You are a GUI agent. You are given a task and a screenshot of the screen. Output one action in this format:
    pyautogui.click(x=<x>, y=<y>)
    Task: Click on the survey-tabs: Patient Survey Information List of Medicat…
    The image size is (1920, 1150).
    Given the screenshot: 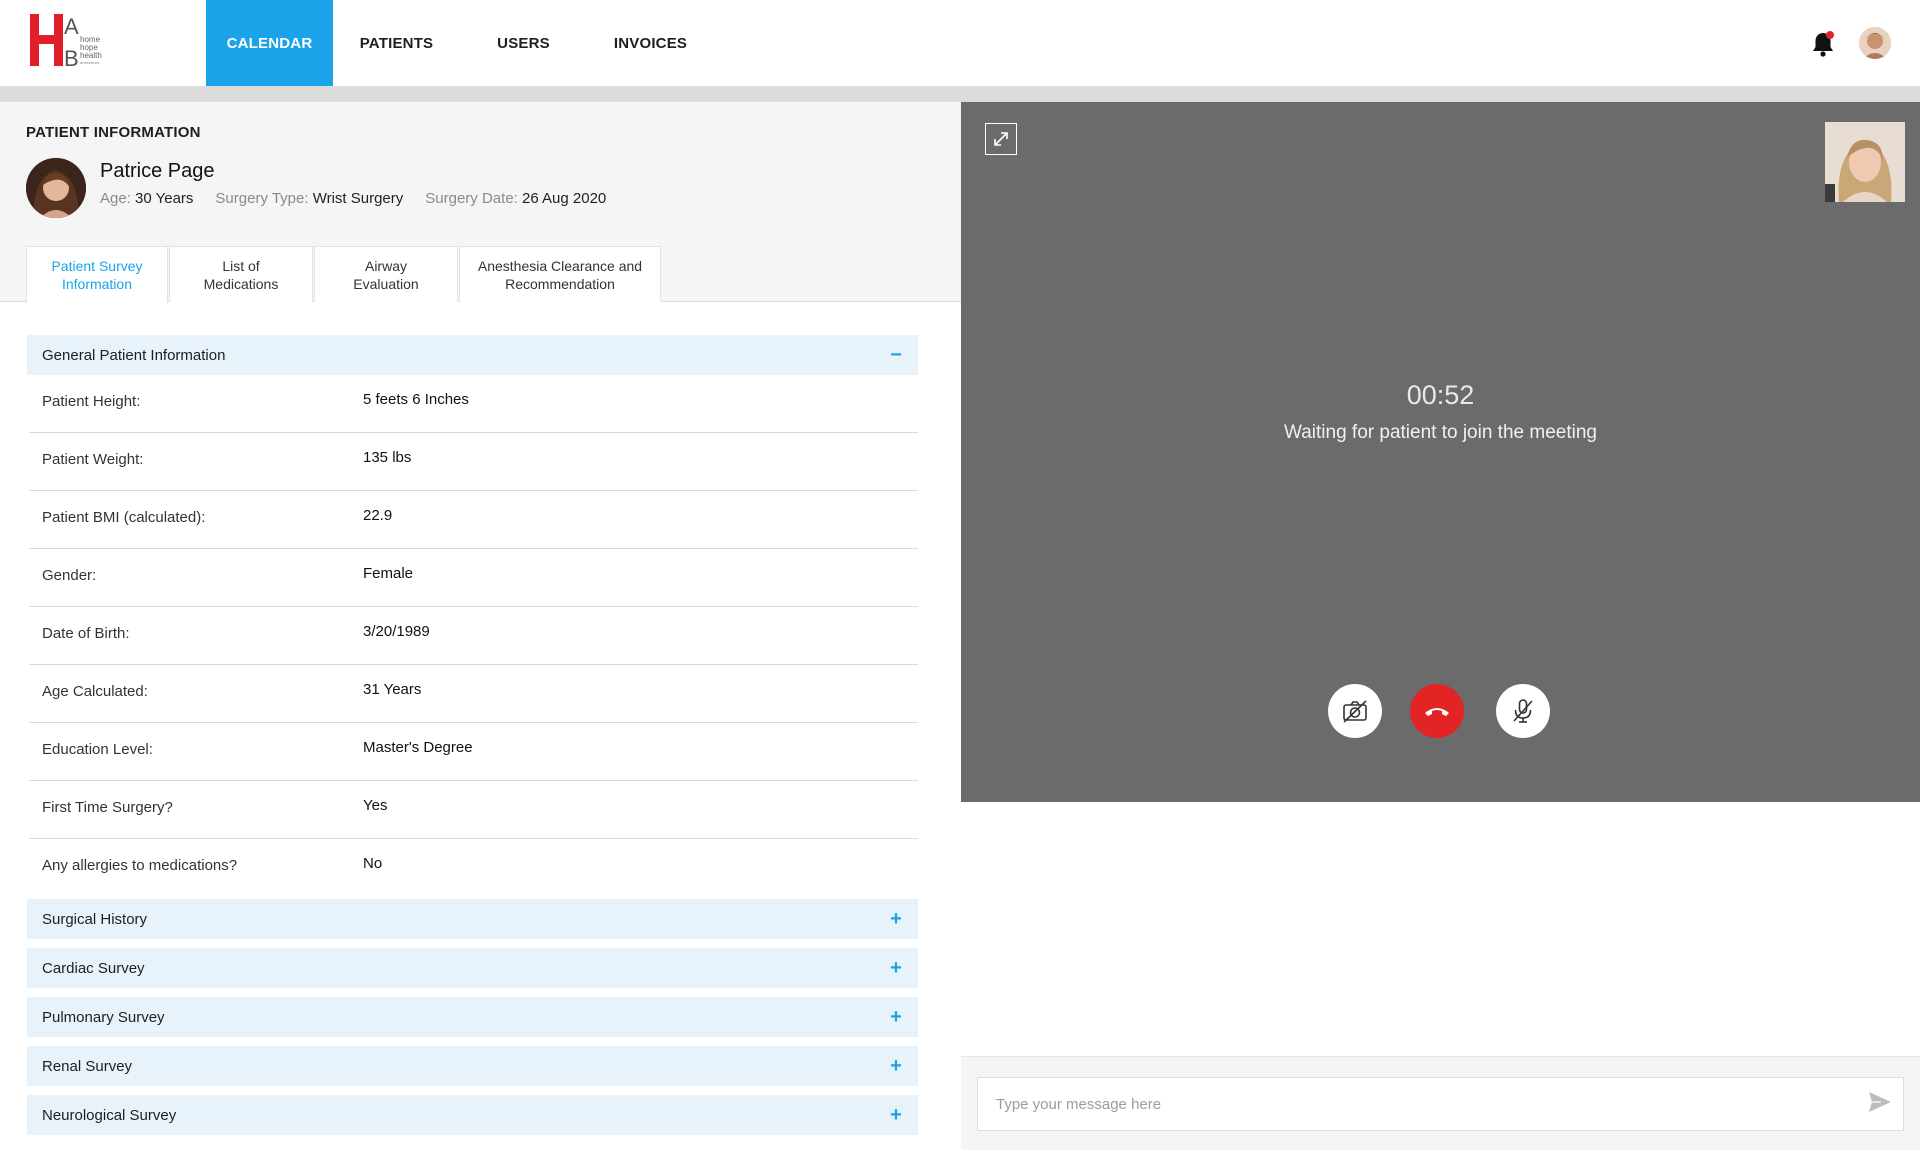 What is the action you would take?
    pyautogui.click(x=344, y=274)
    